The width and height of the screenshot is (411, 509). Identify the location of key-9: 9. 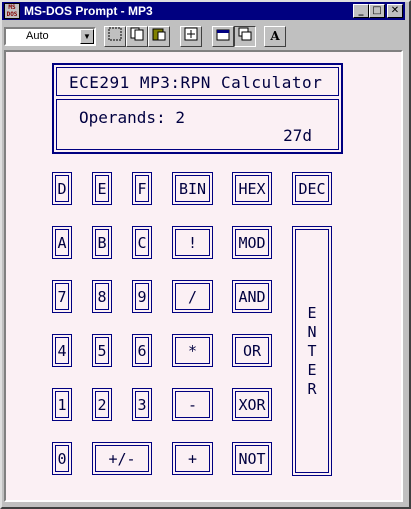
(142, 296).